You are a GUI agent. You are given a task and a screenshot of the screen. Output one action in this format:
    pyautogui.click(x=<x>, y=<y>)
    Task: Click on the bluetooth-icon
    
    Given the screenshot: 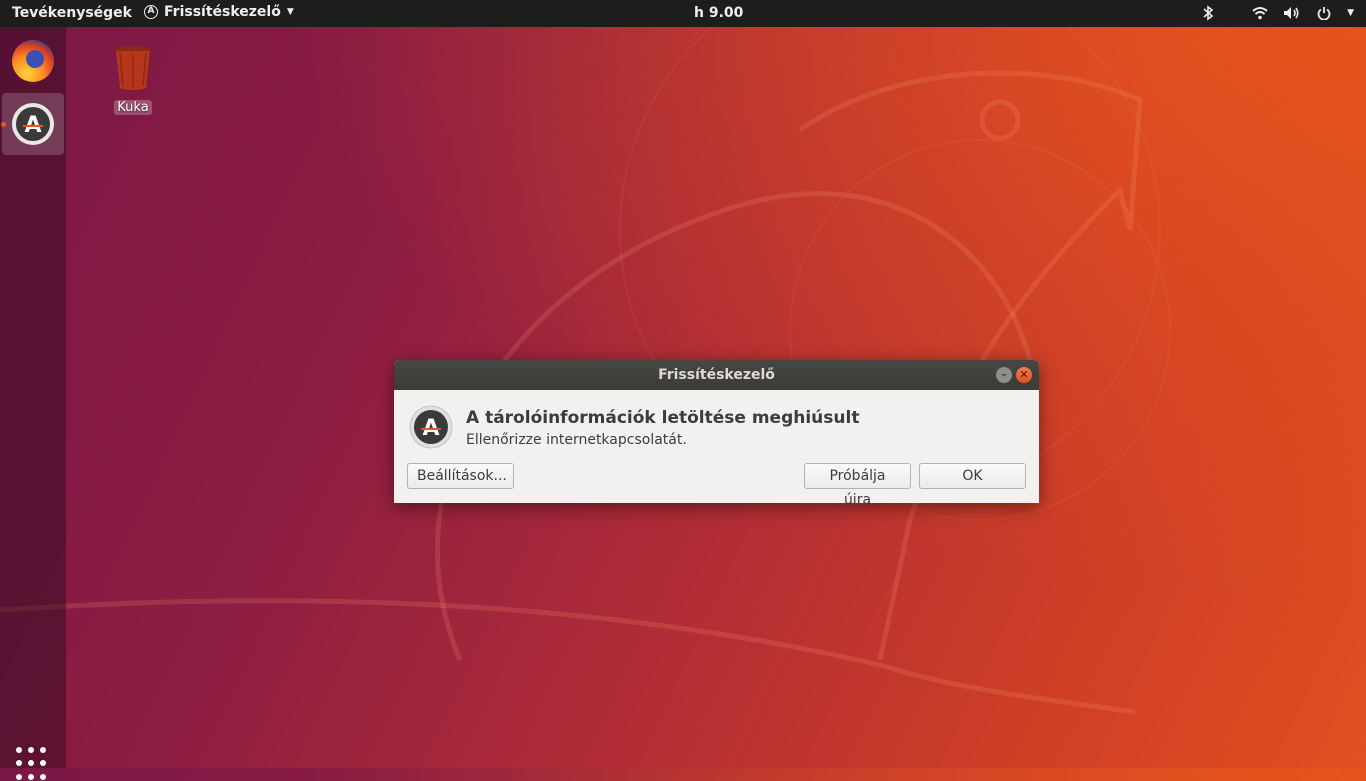 What is the action you would take?
    pyautogui.click(x=1208, y=13)
    